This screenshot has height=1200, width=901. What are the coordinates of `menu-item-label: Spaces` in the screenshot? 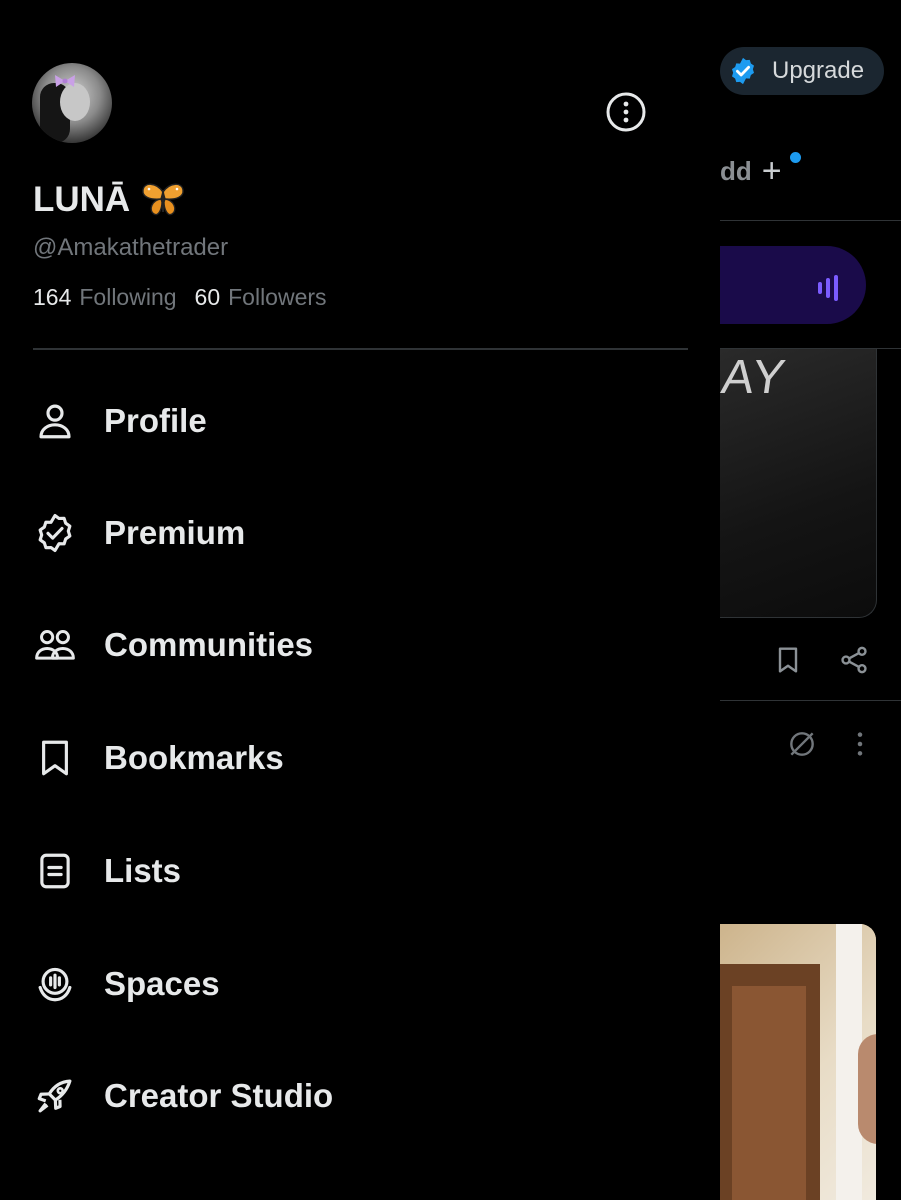 It's located at (162, 983).